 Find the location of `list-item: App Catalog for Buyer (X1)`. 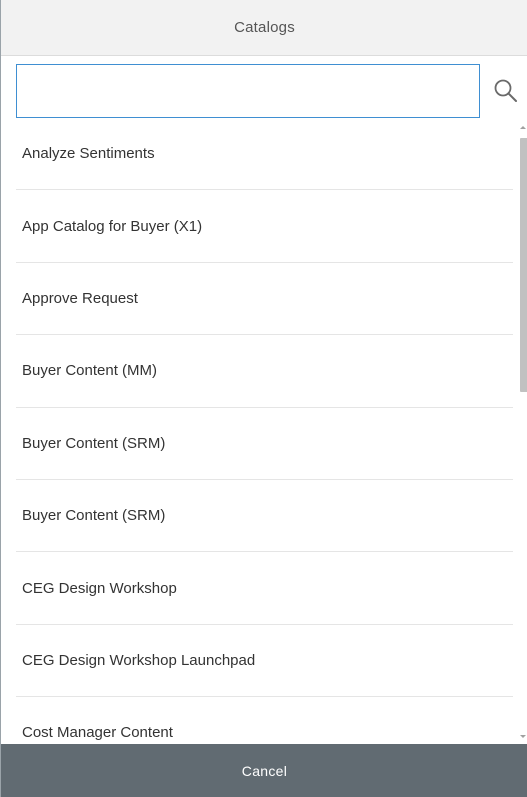

list-item: App Catalog for Buyer (X1) is located at coordinates (264, 226).